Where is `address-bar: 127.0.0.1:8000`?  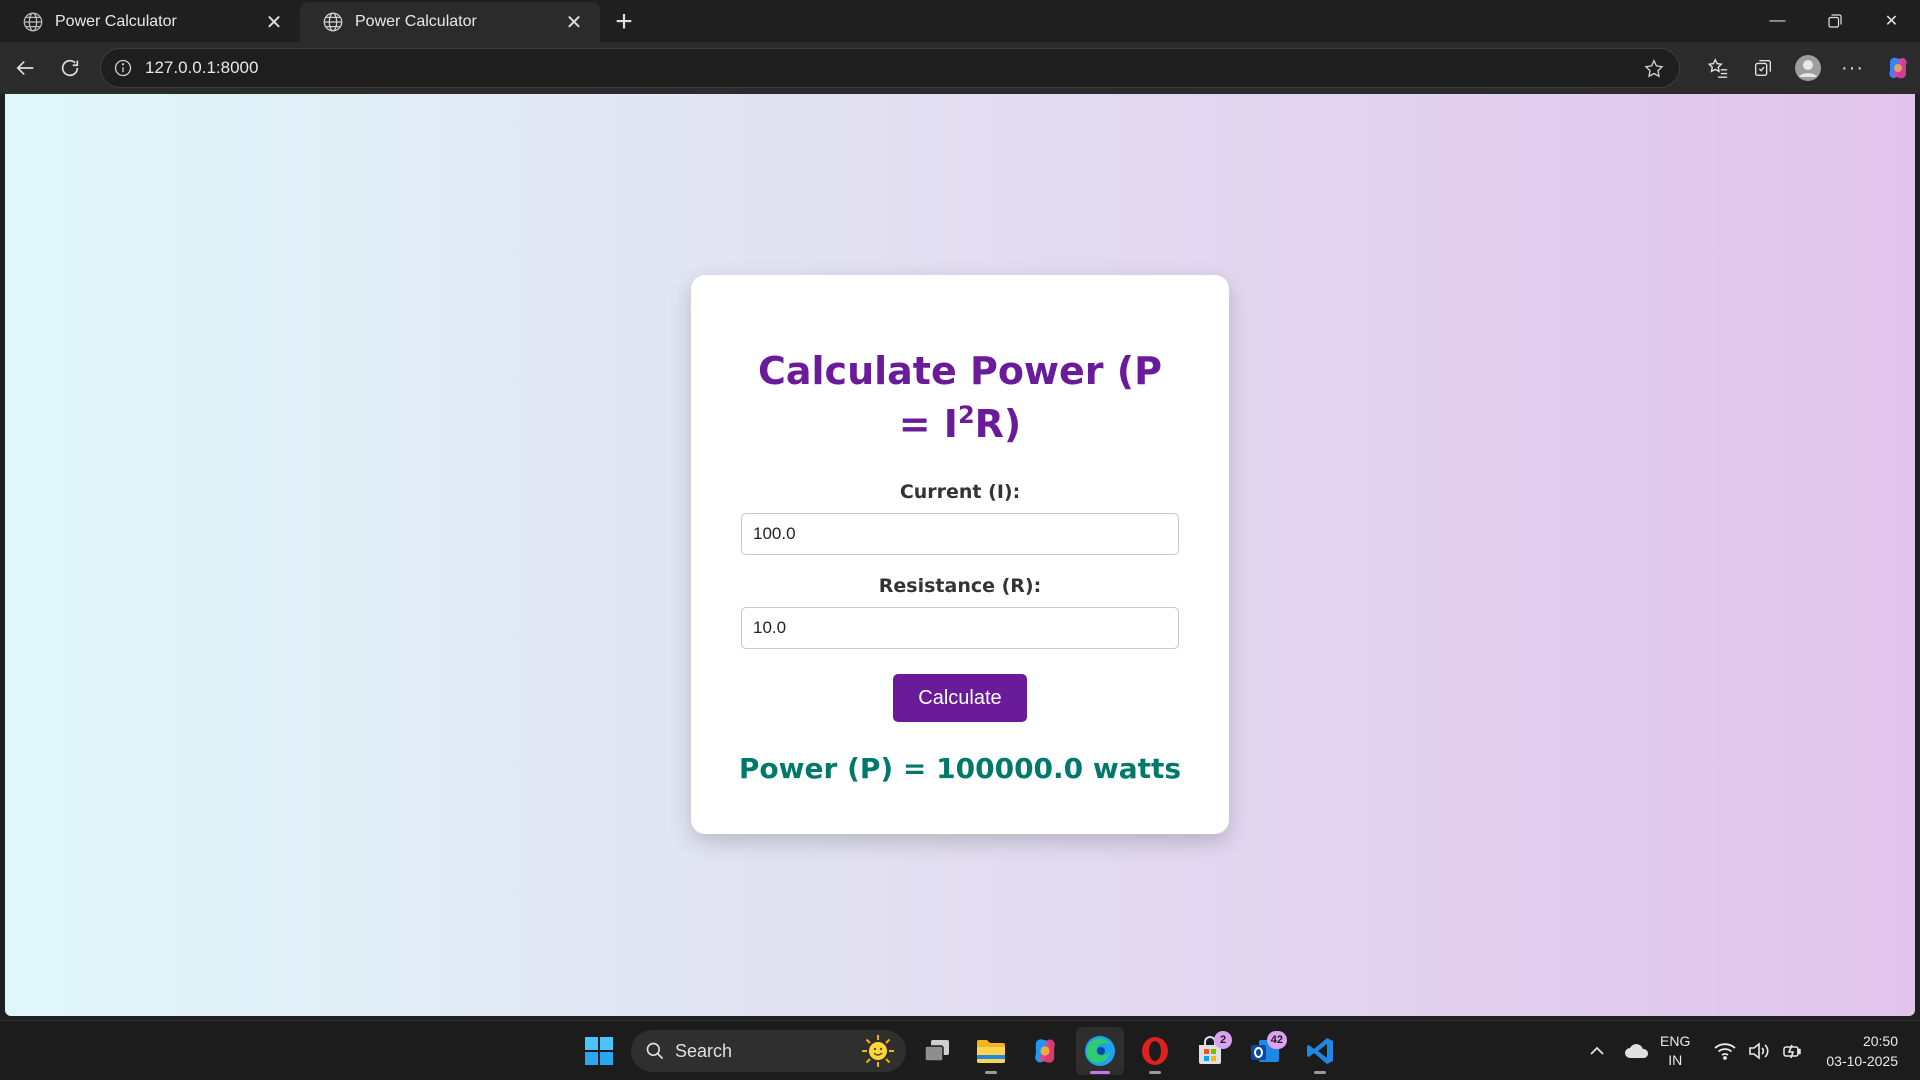 address-bar: 127.0.0.1:8000 is located at coordinates (890, 68).